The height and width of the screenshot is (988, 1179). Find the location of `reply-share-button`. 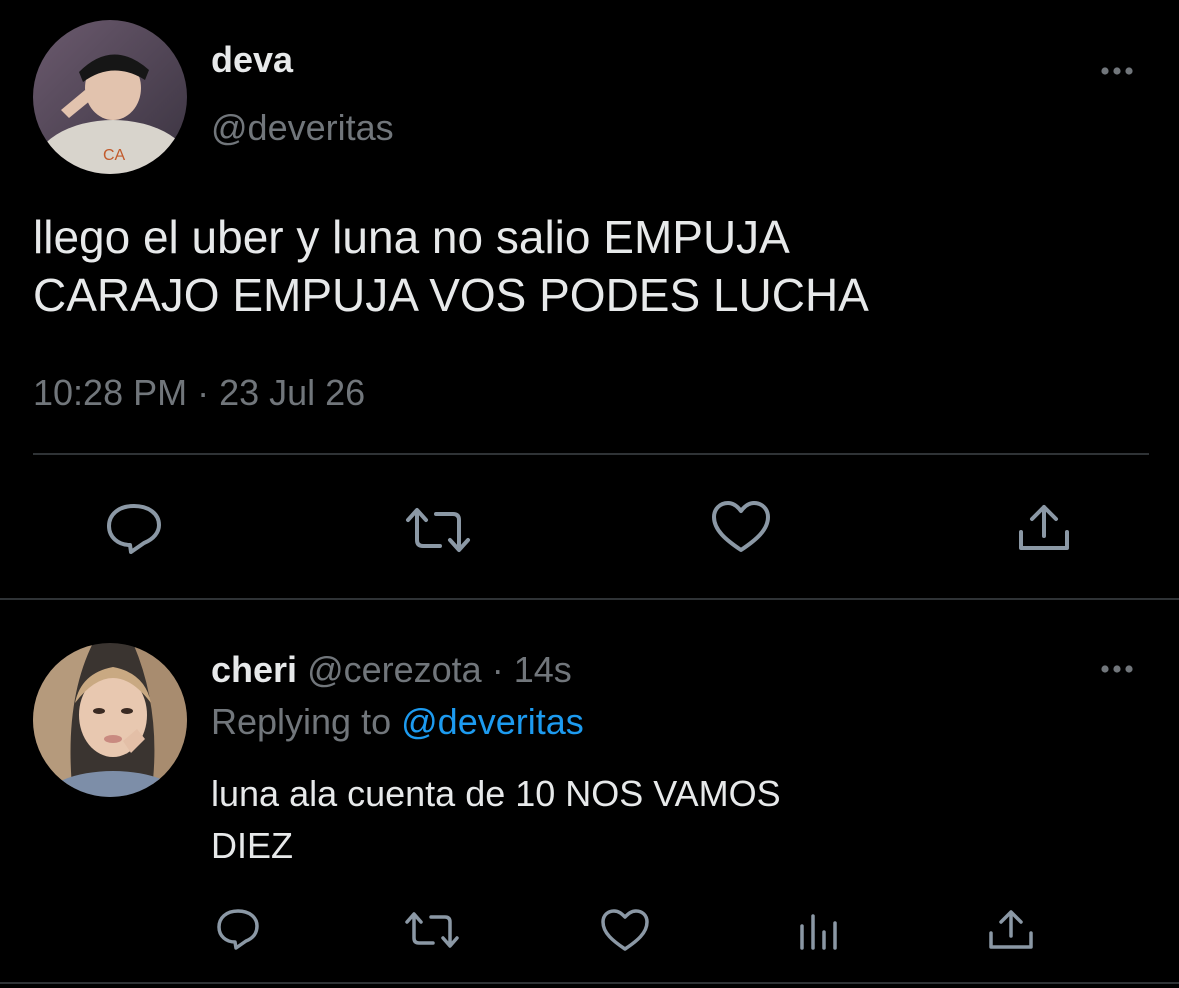

reply-share-button is located at coordinates (1011, 930).